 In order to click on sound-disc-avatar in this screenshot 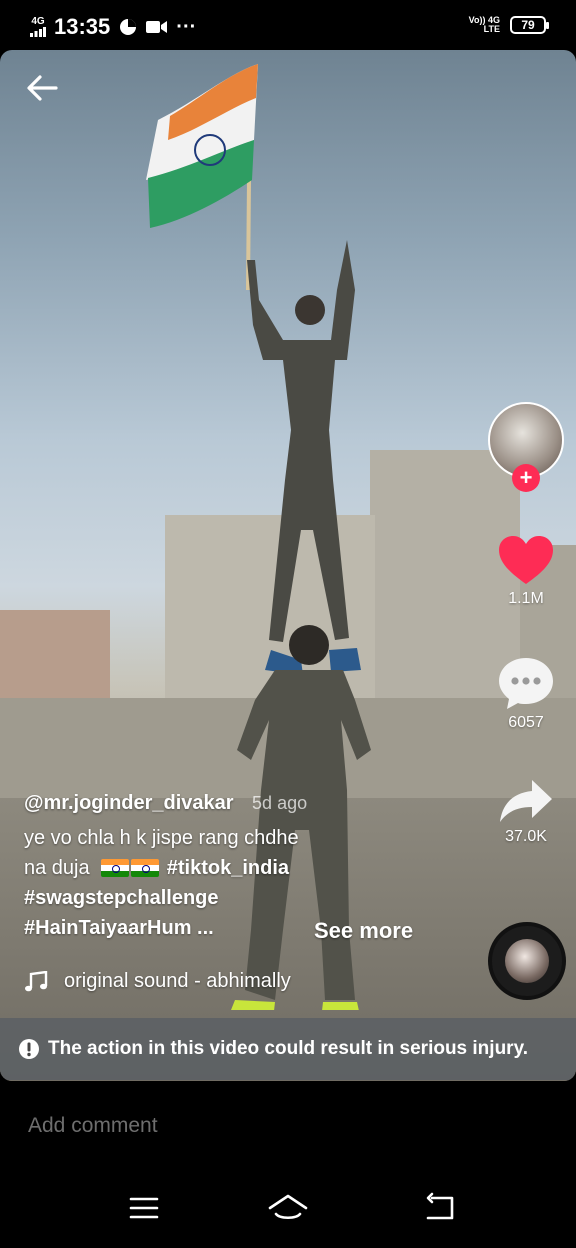, I will do `click(527, 961)`.